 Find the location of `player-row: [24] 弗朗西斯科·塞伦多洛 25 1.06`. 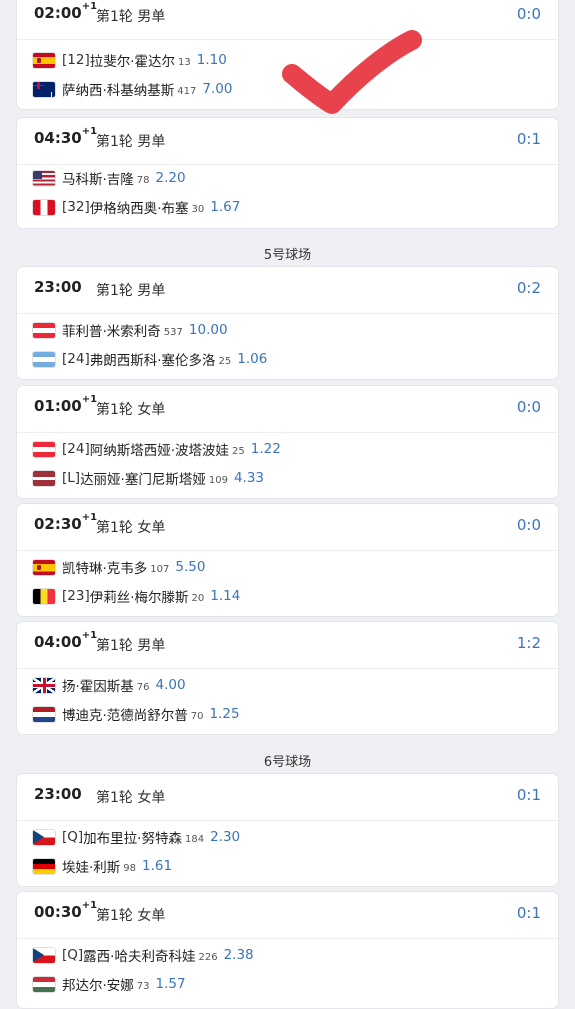

player-row: [24] 弗朗西斯科·塞伦多洛 25 1.06 is located at coordinates (150, 359).